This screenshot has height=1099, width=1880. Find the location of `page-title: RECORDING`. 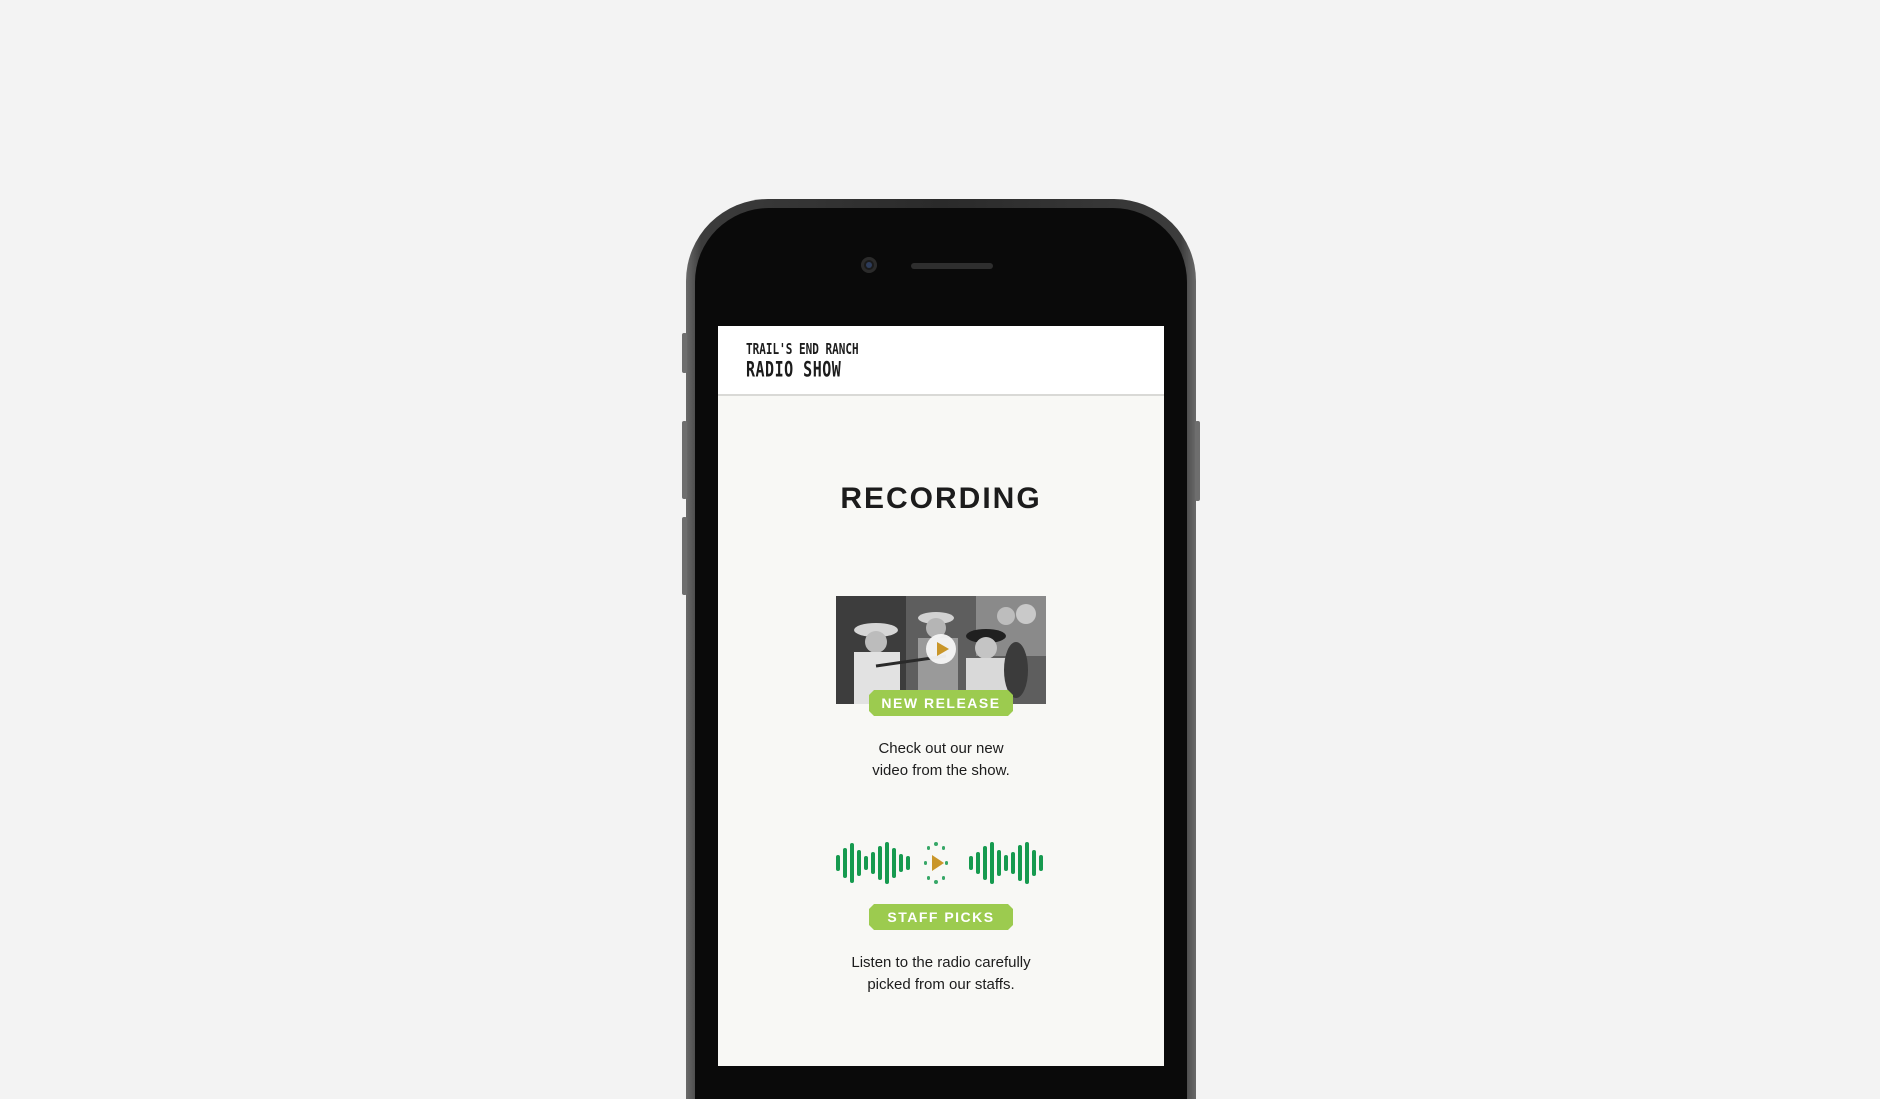

page-title: RECORDING is located at coordinates (941, 498).